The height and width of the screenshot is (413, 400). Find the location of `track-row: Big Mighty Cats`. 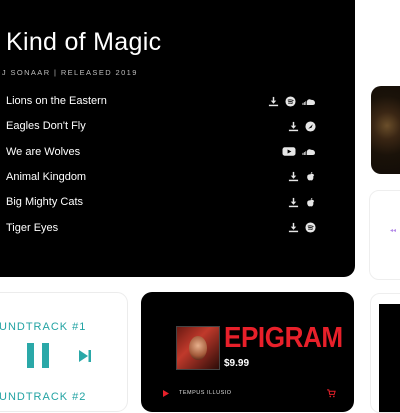

track-row: Big Mighty Cats is located at coordinates (161, 202).